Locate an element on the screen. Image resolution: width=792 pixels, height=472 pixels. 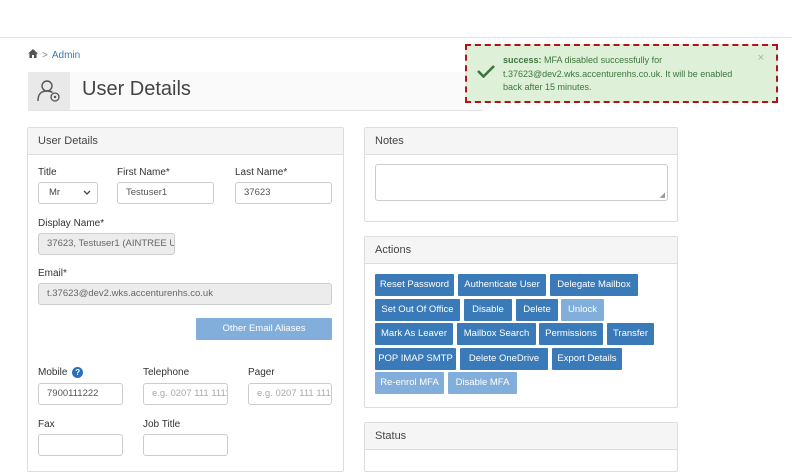
unlock-button: Unlock is located at coordinates (582, 310).